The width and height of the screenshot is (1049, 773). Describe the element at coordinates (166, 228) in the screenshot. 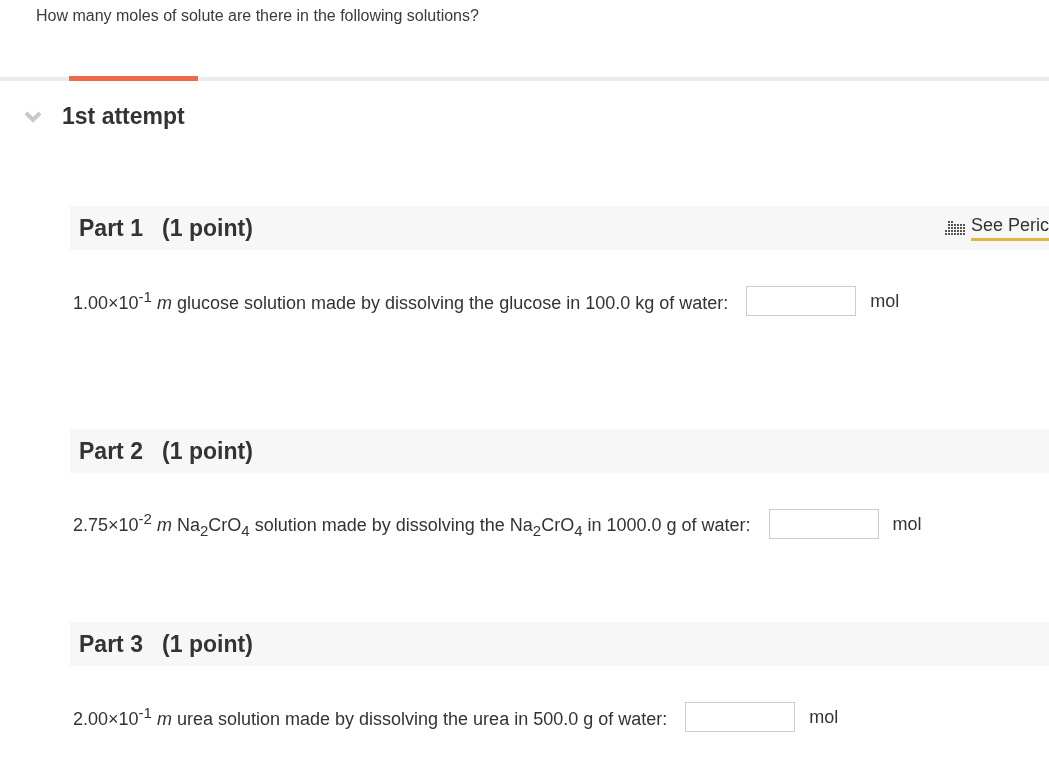

I see `part-title: Part 1 (1 point)` at that location.